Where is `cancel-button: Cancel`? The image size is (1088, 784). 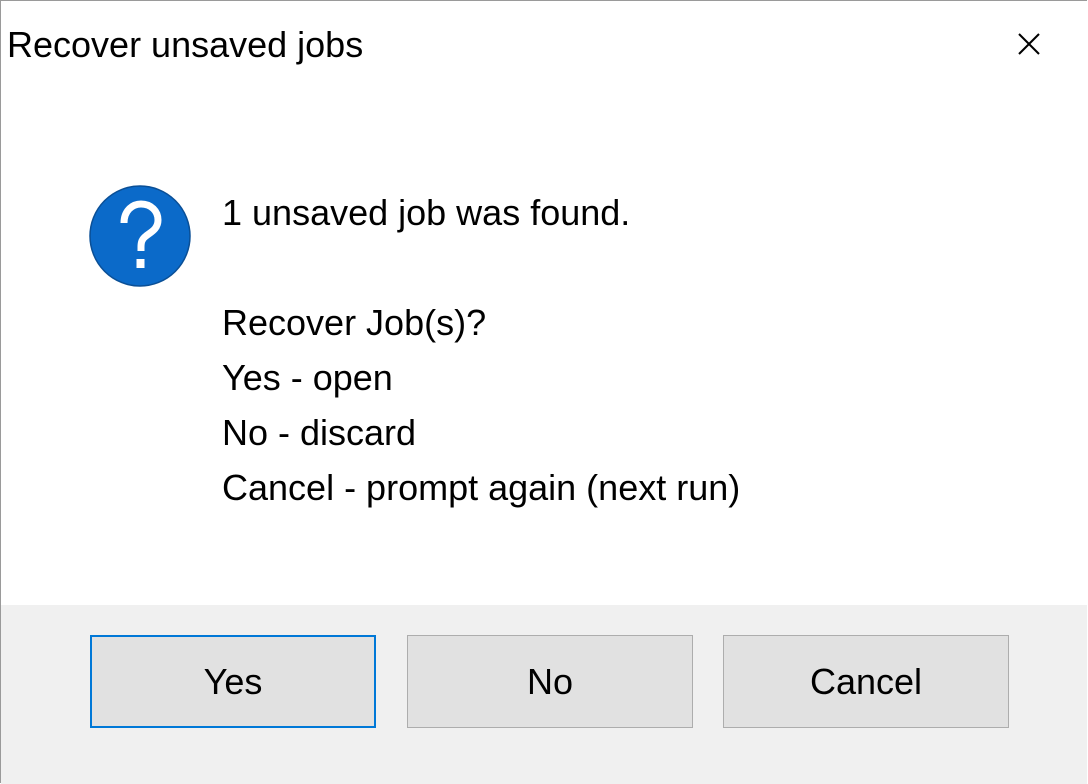
cancel-button: Cancel is located at coordinates (866, 681).